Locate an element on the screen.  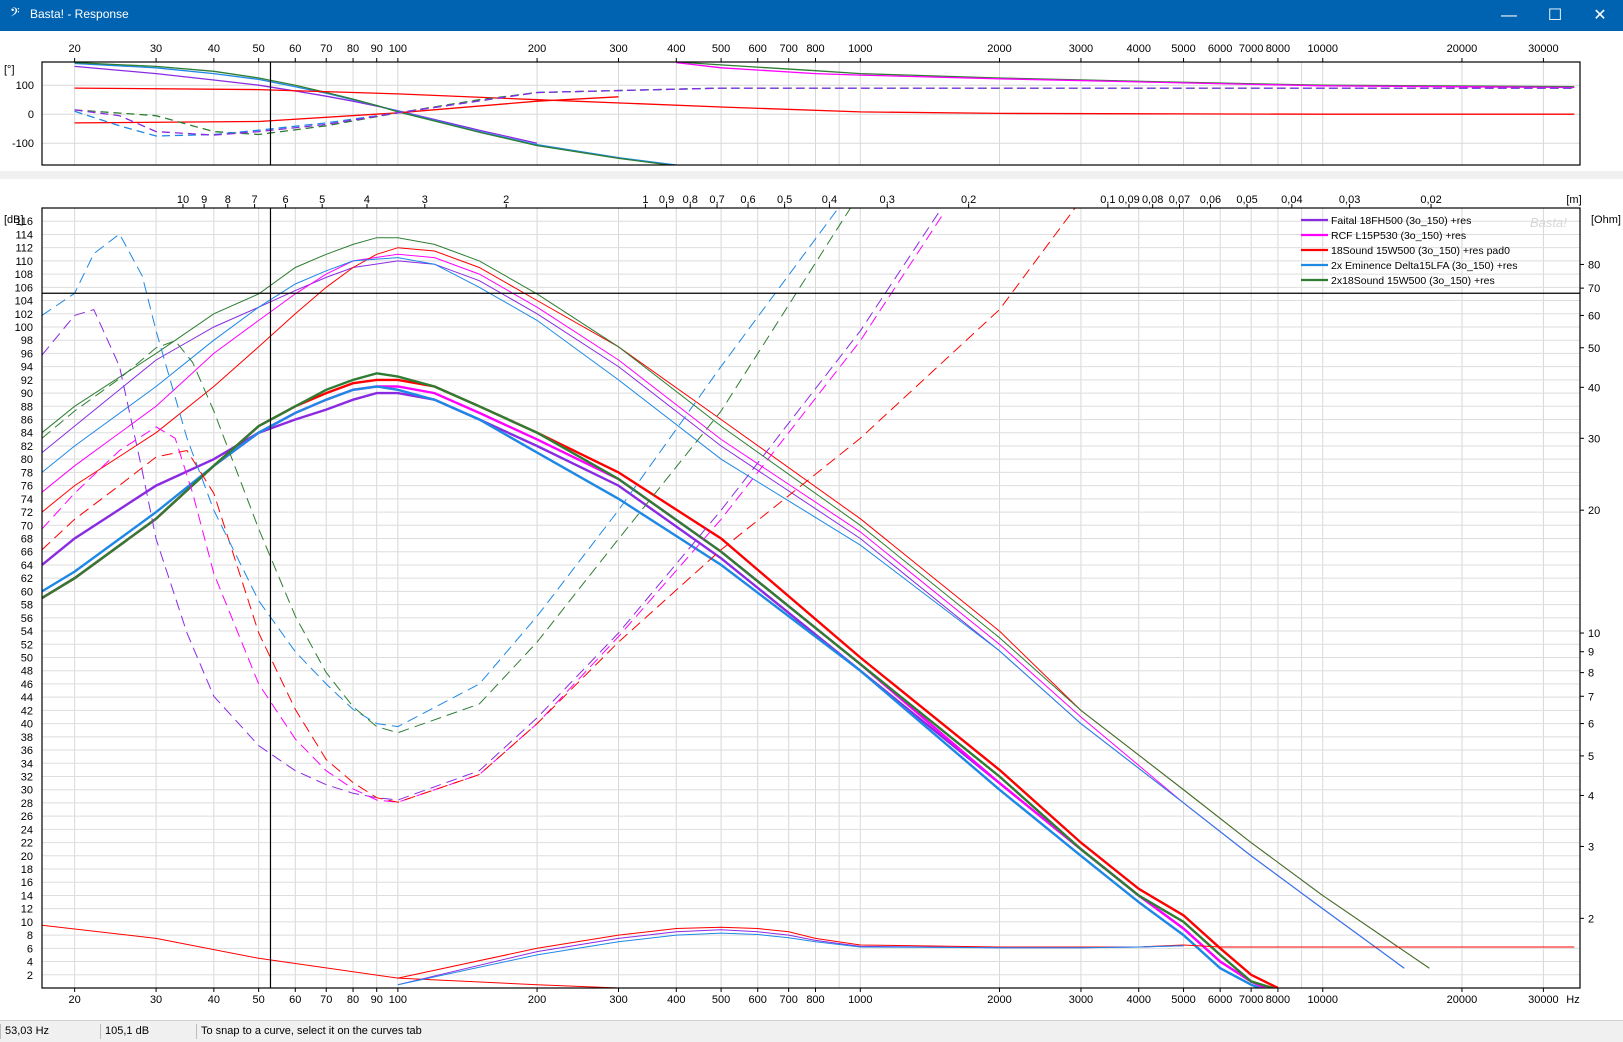
magnitude-x-tick-label: 30 is located at coordinates (156, 1000).